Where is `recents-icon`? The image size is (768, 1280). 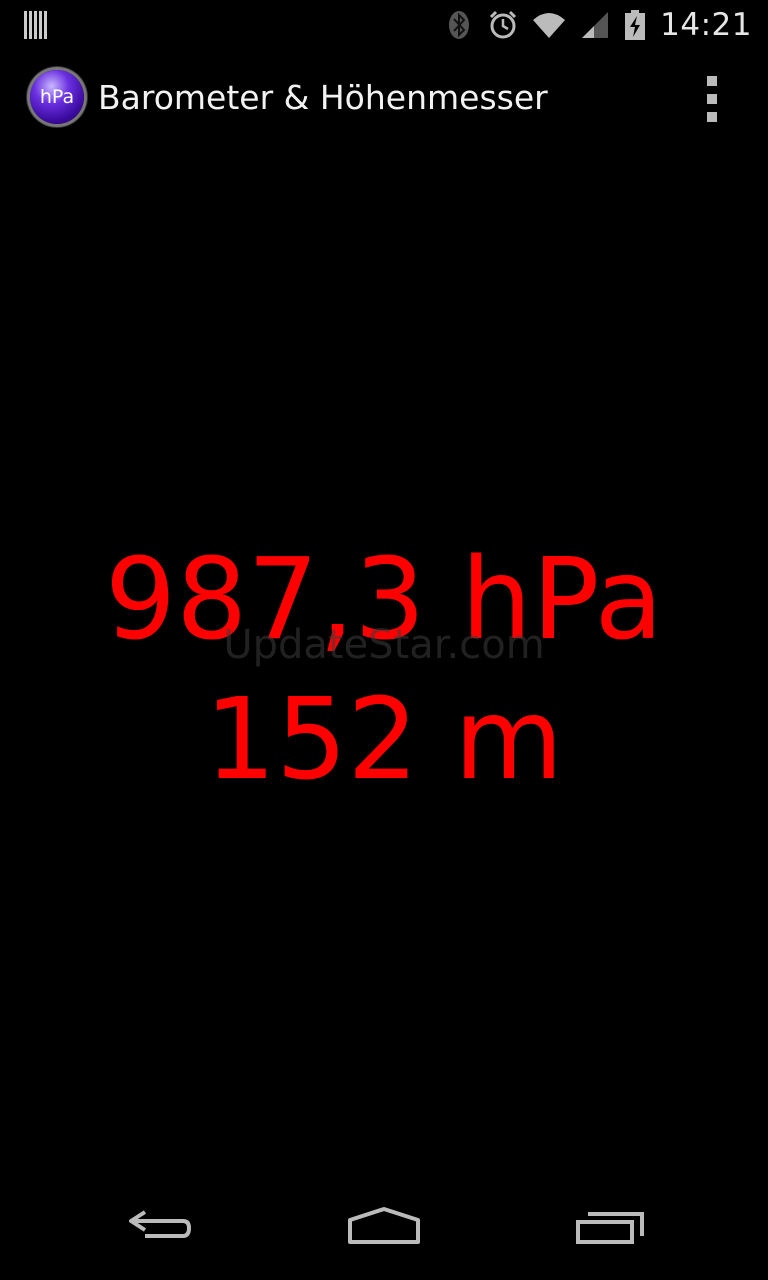
recents-icon is located at coordinates (610, 1228).